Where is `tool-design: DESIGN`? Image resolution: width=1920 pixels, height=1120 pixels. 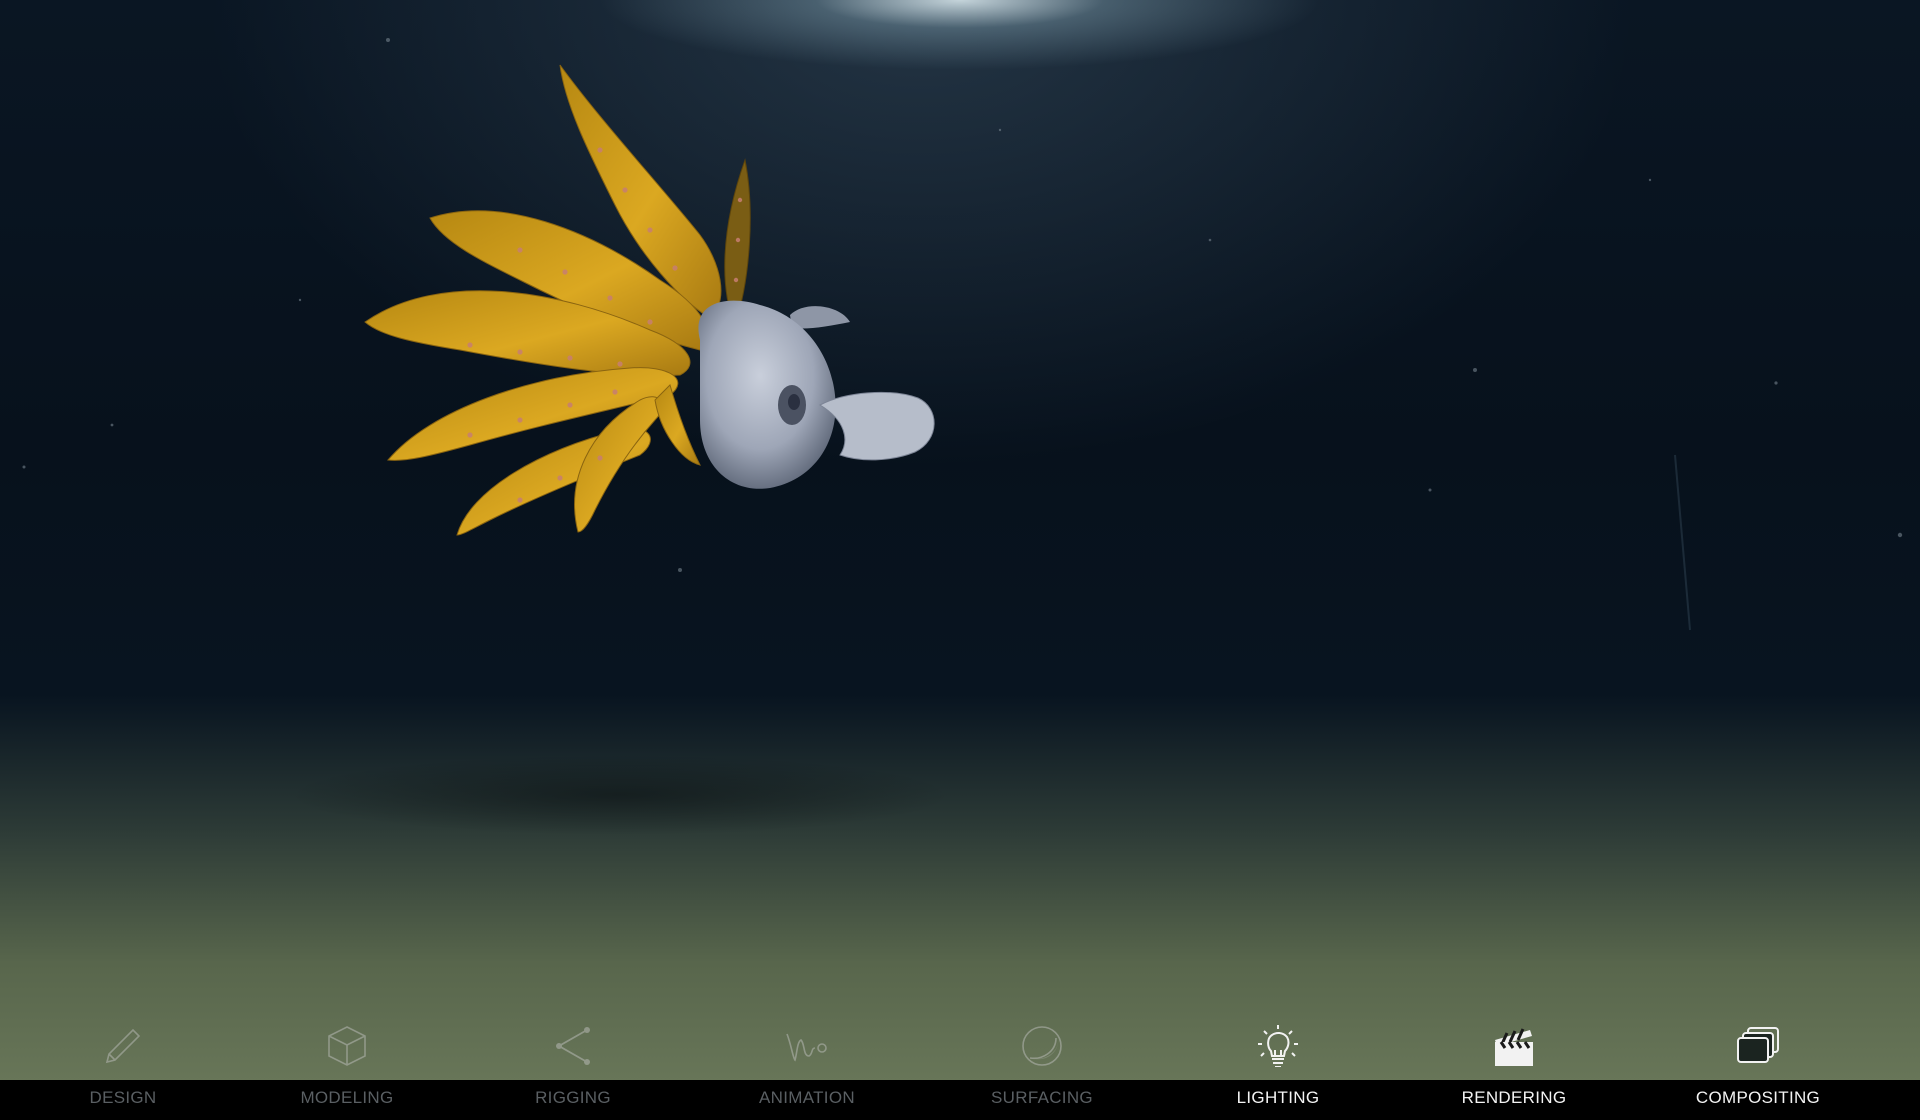 tool-design: DESIGN is located at coordinates (123, 1060).